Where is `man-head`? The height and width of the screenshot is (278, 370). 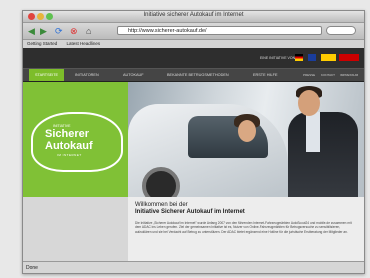
man-head is located at coordinates (309, 103).